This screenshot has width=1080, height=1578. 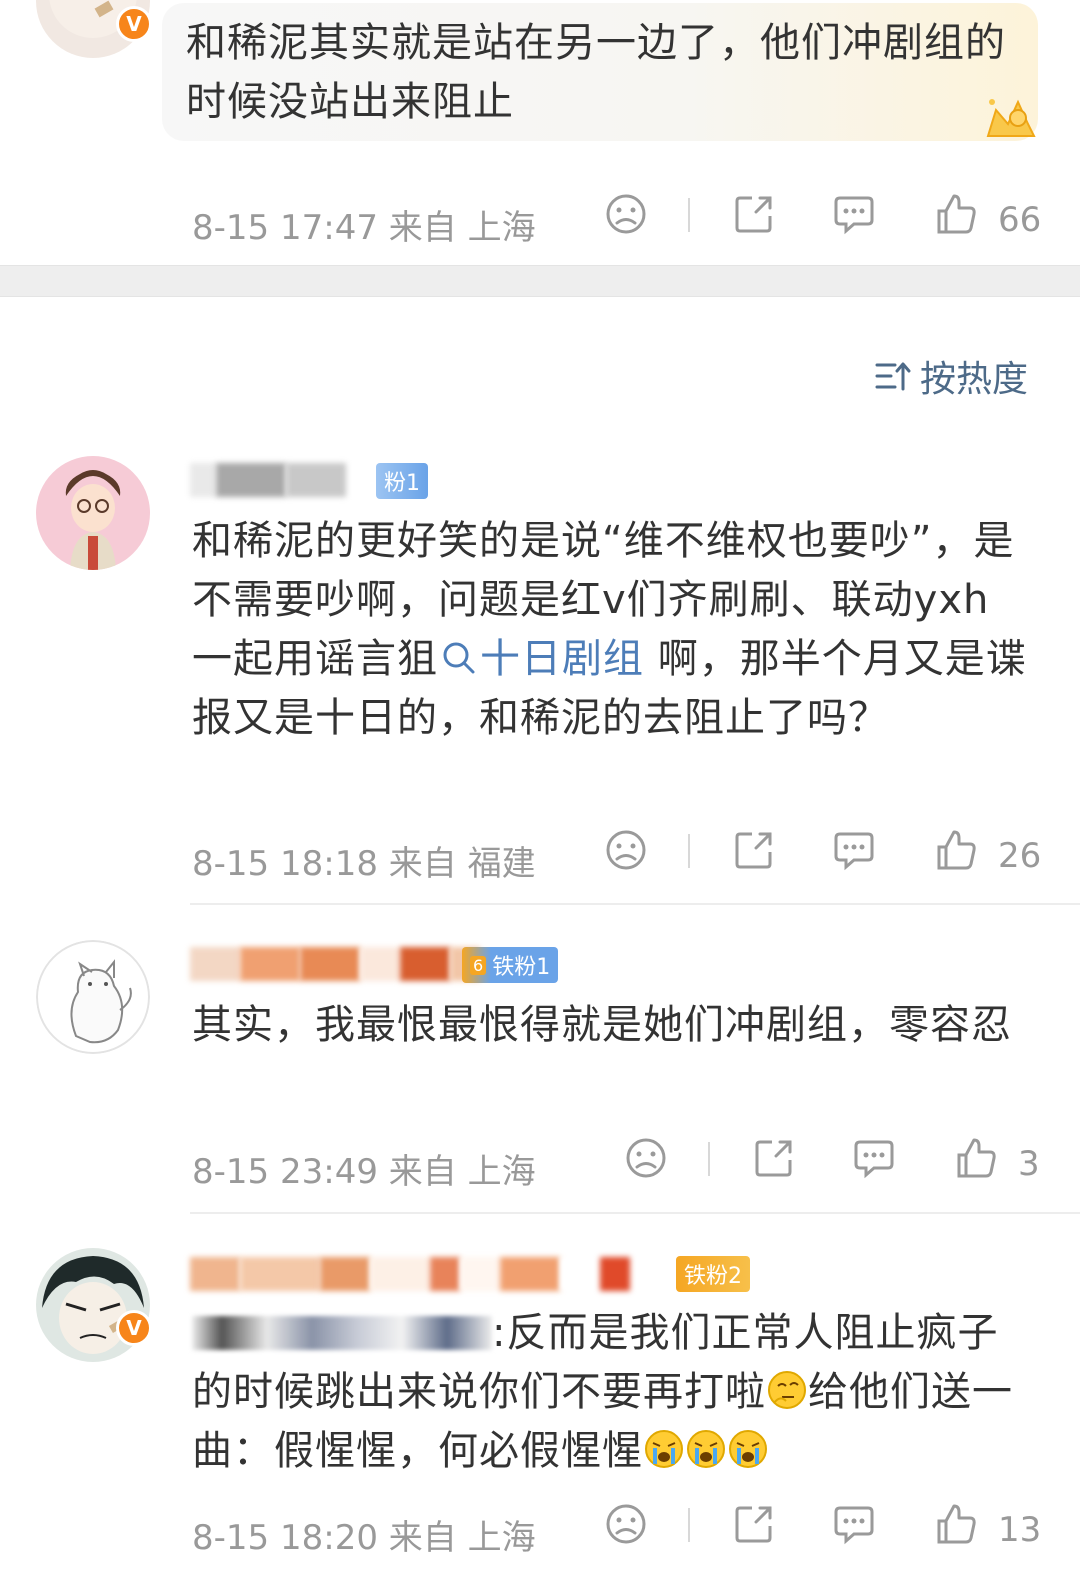 What do you see at coordinates (1020, 220) in the screenshot?
I see `like-count: 66` at bounding box center [1020, 220].